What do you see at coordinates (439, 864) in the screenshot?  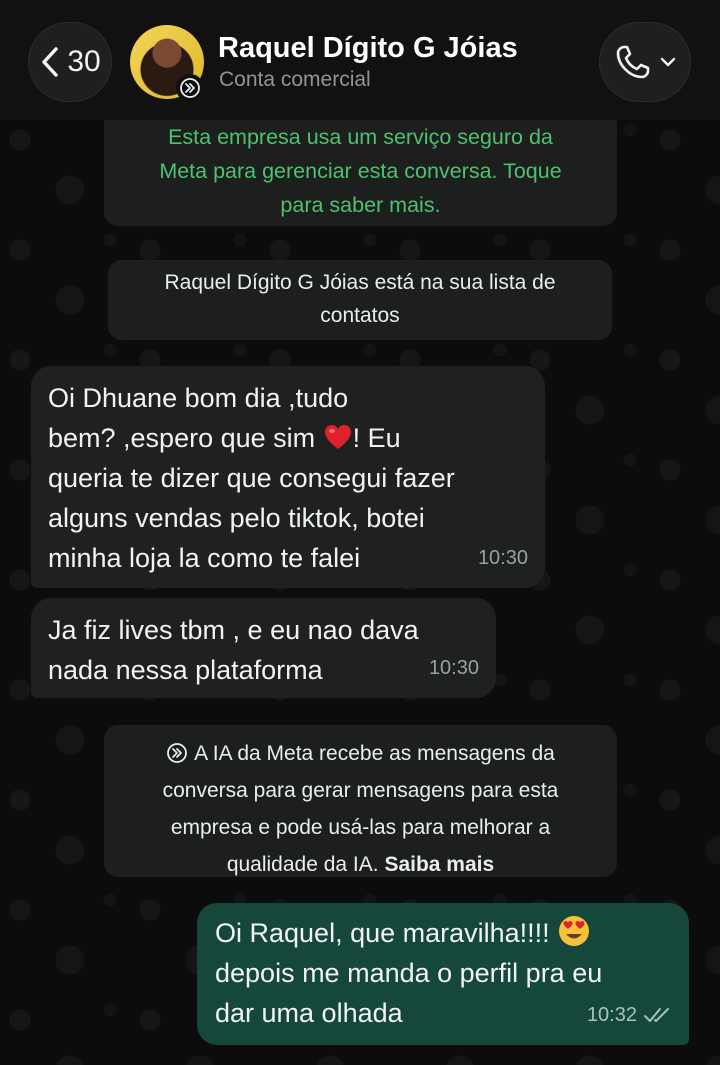 I see `learn-more-link: Saiba mais` at bounding box center [439, 864].